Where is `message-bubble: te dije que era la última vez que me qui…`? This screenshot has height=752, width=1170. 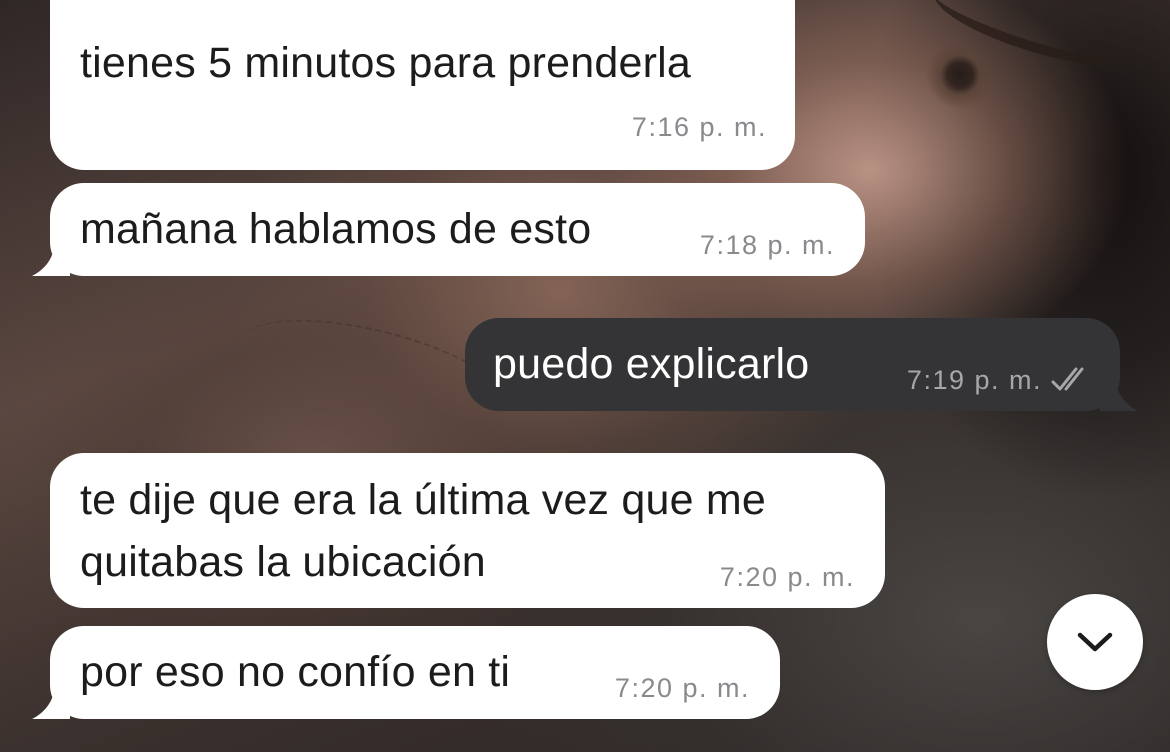
message-bubble: te dije que era la última vez que me qui… is located at coordinates (467, 530).